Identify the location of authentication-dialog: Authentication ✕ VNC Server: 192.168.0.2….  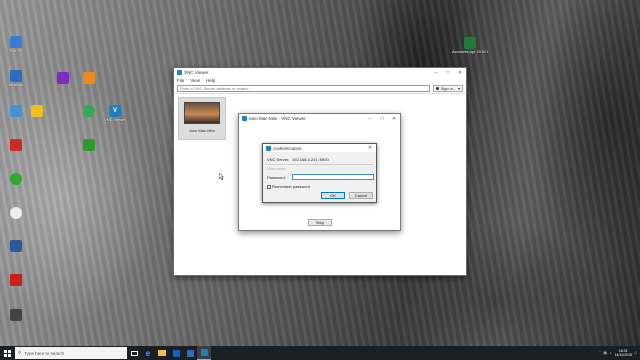
(319, 173).